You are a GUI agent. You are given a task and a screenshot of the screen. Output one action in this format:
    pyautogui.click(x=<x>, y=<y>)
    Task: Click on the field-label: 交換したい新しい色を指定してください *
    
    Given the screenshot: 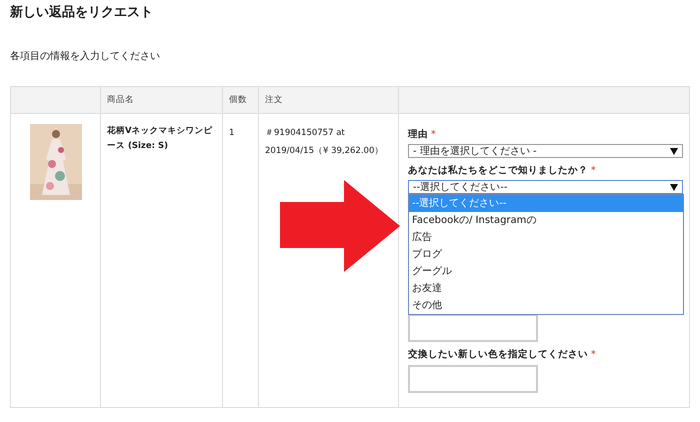 What is the action you would take?
    pyautogui.click(x=502, y=354)
    